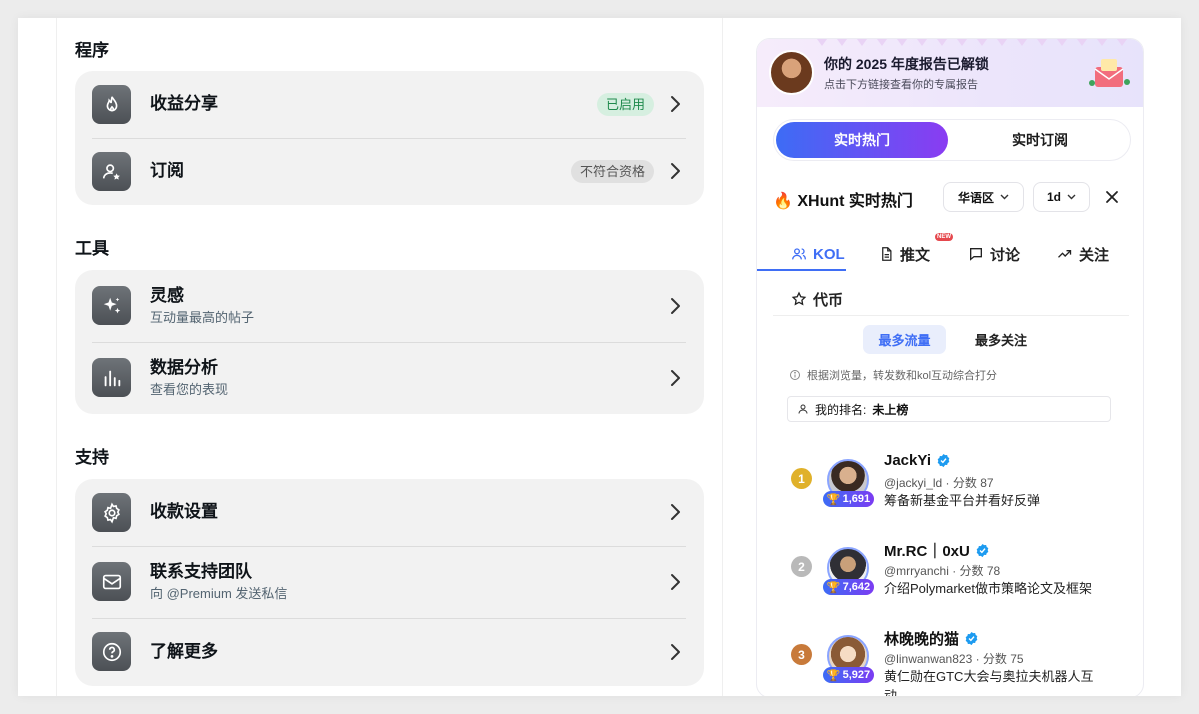  I want to click on payout-settings-row: 收款设置, so click(389, 512).